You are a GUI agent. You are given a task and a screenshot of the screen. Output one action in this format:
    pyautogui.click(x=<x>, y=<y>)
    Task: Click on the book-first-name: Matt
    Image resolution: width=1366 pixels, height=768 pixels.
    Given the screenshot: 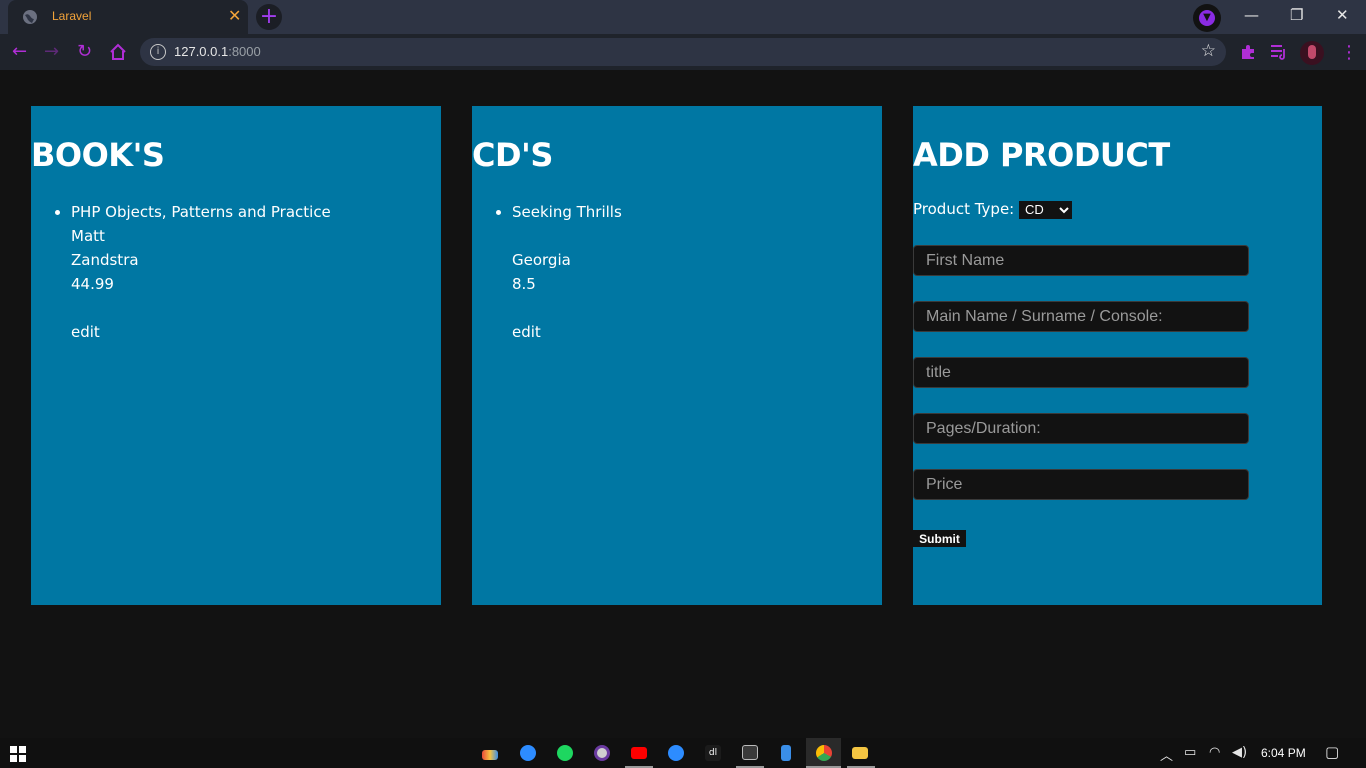 What is the action you would take?
    pyautogui.click(x=88, y=236)
    